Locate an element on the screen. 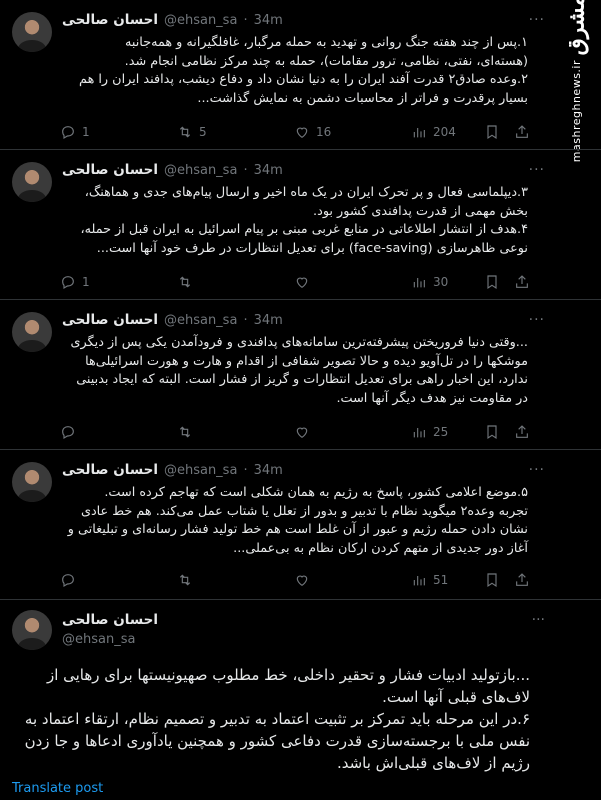  action-bar: 25 is located at coordinates (295, 432).